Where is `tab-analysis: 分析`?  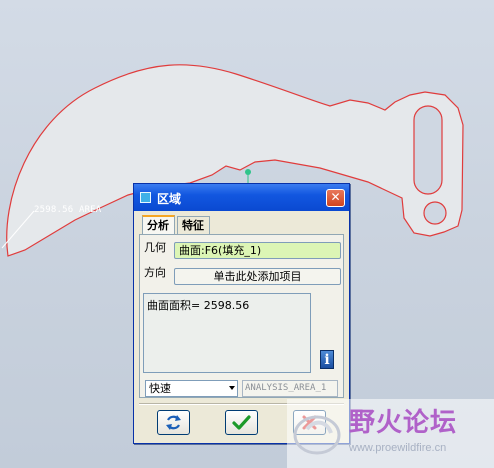 tab-analysis: 分析 is located at coordinates (158, 225).